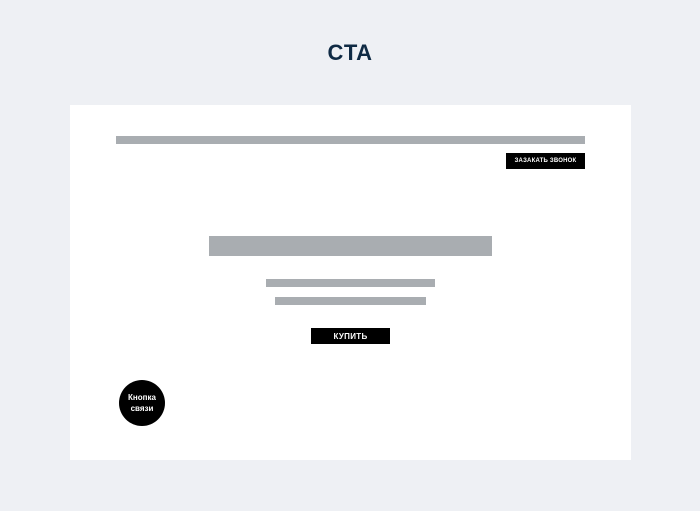 This screenshot has height=511, width=700. Describe the element at coordinates (142, 403) in the screenshot. I see `contact-button: Кнопка связи` at that location.